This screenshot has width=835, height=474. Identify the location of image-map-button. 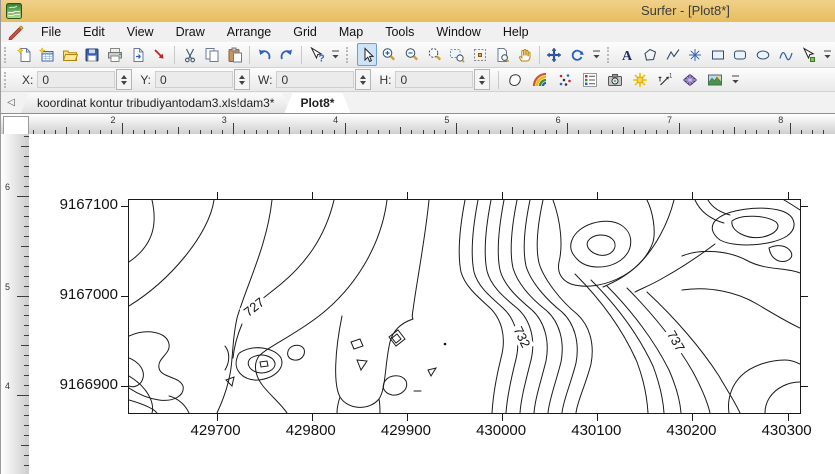
(614, 79).